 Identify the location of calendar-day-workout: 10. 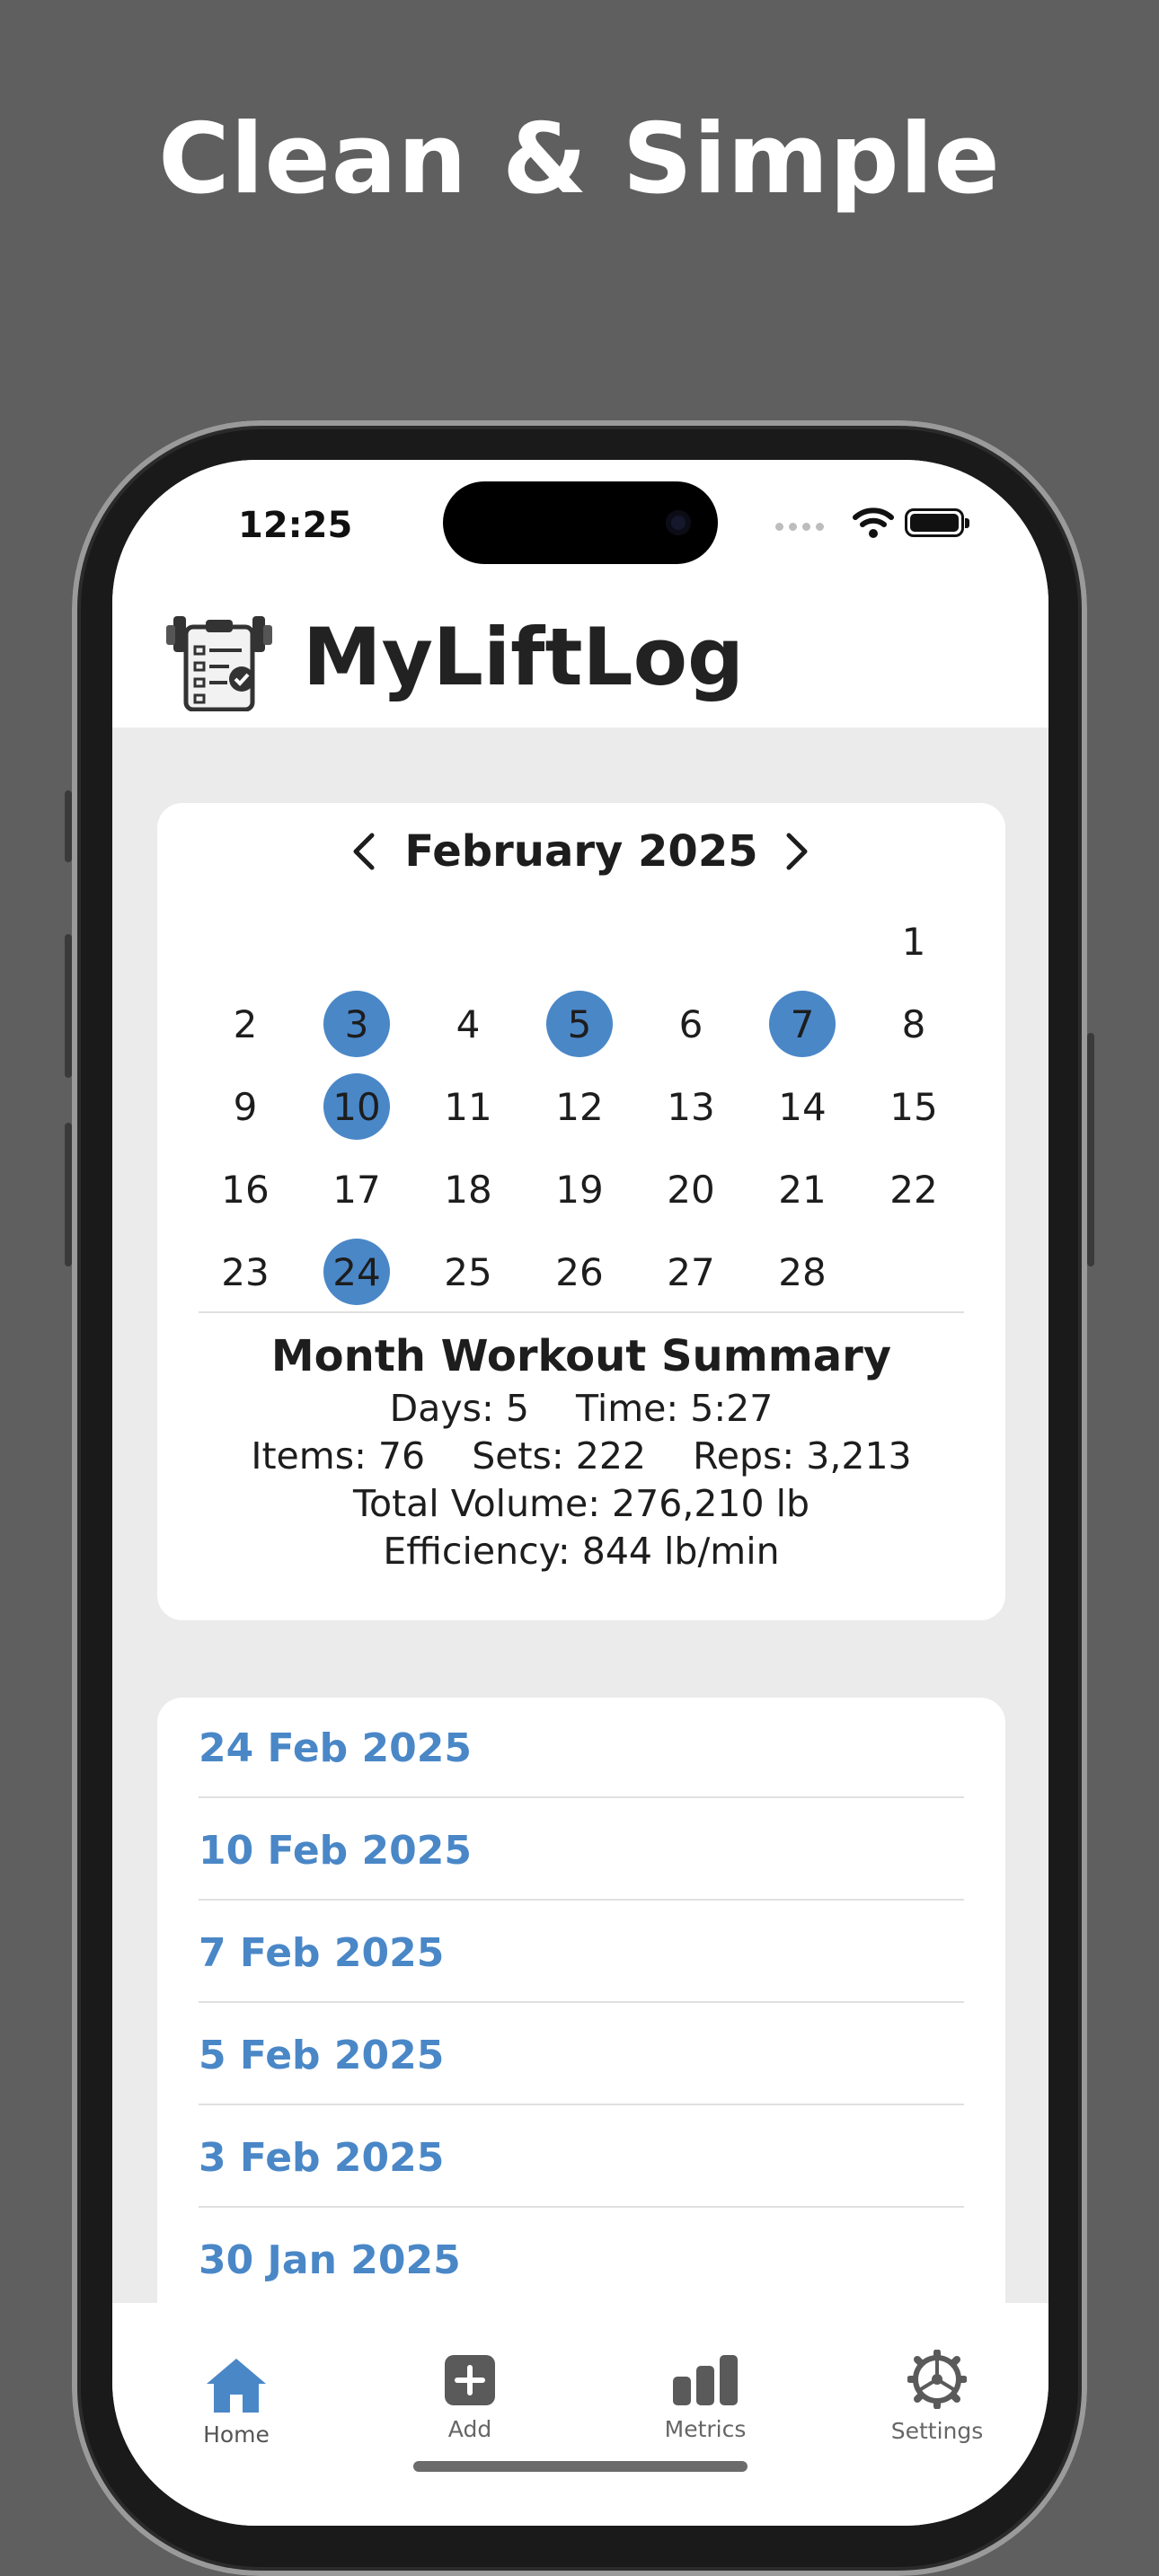
(356, 1106).